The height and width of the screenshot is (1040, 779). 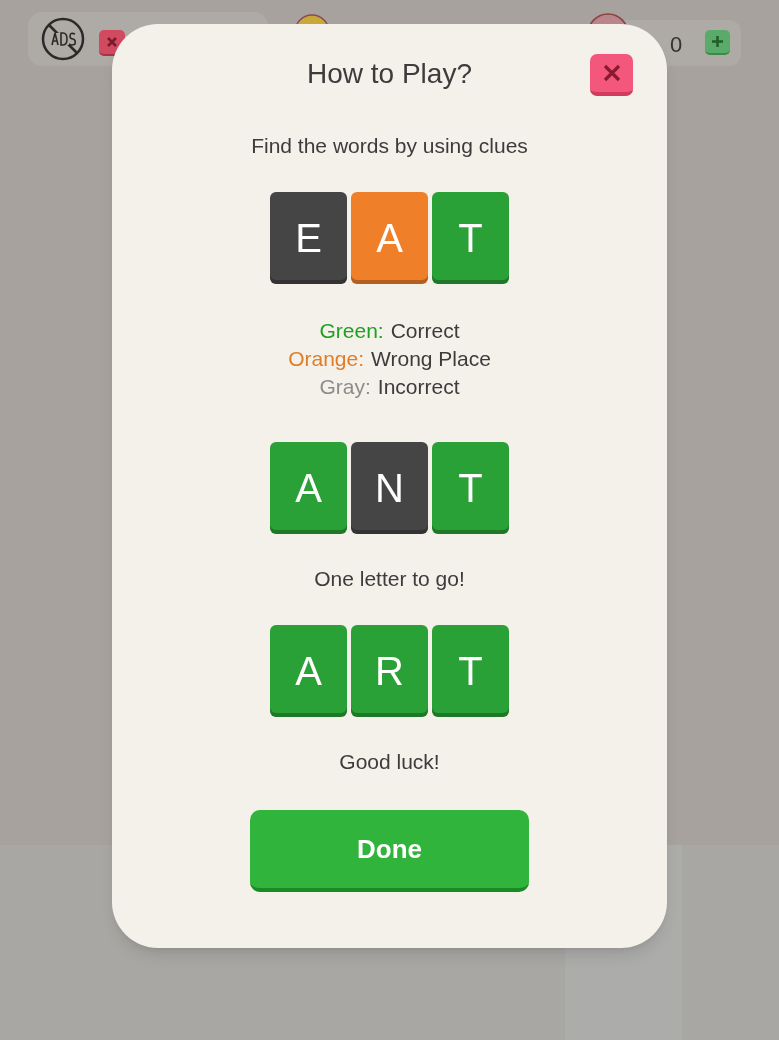 I want to click on instruction-text: One letter to go!, so click(x=389, y=579).